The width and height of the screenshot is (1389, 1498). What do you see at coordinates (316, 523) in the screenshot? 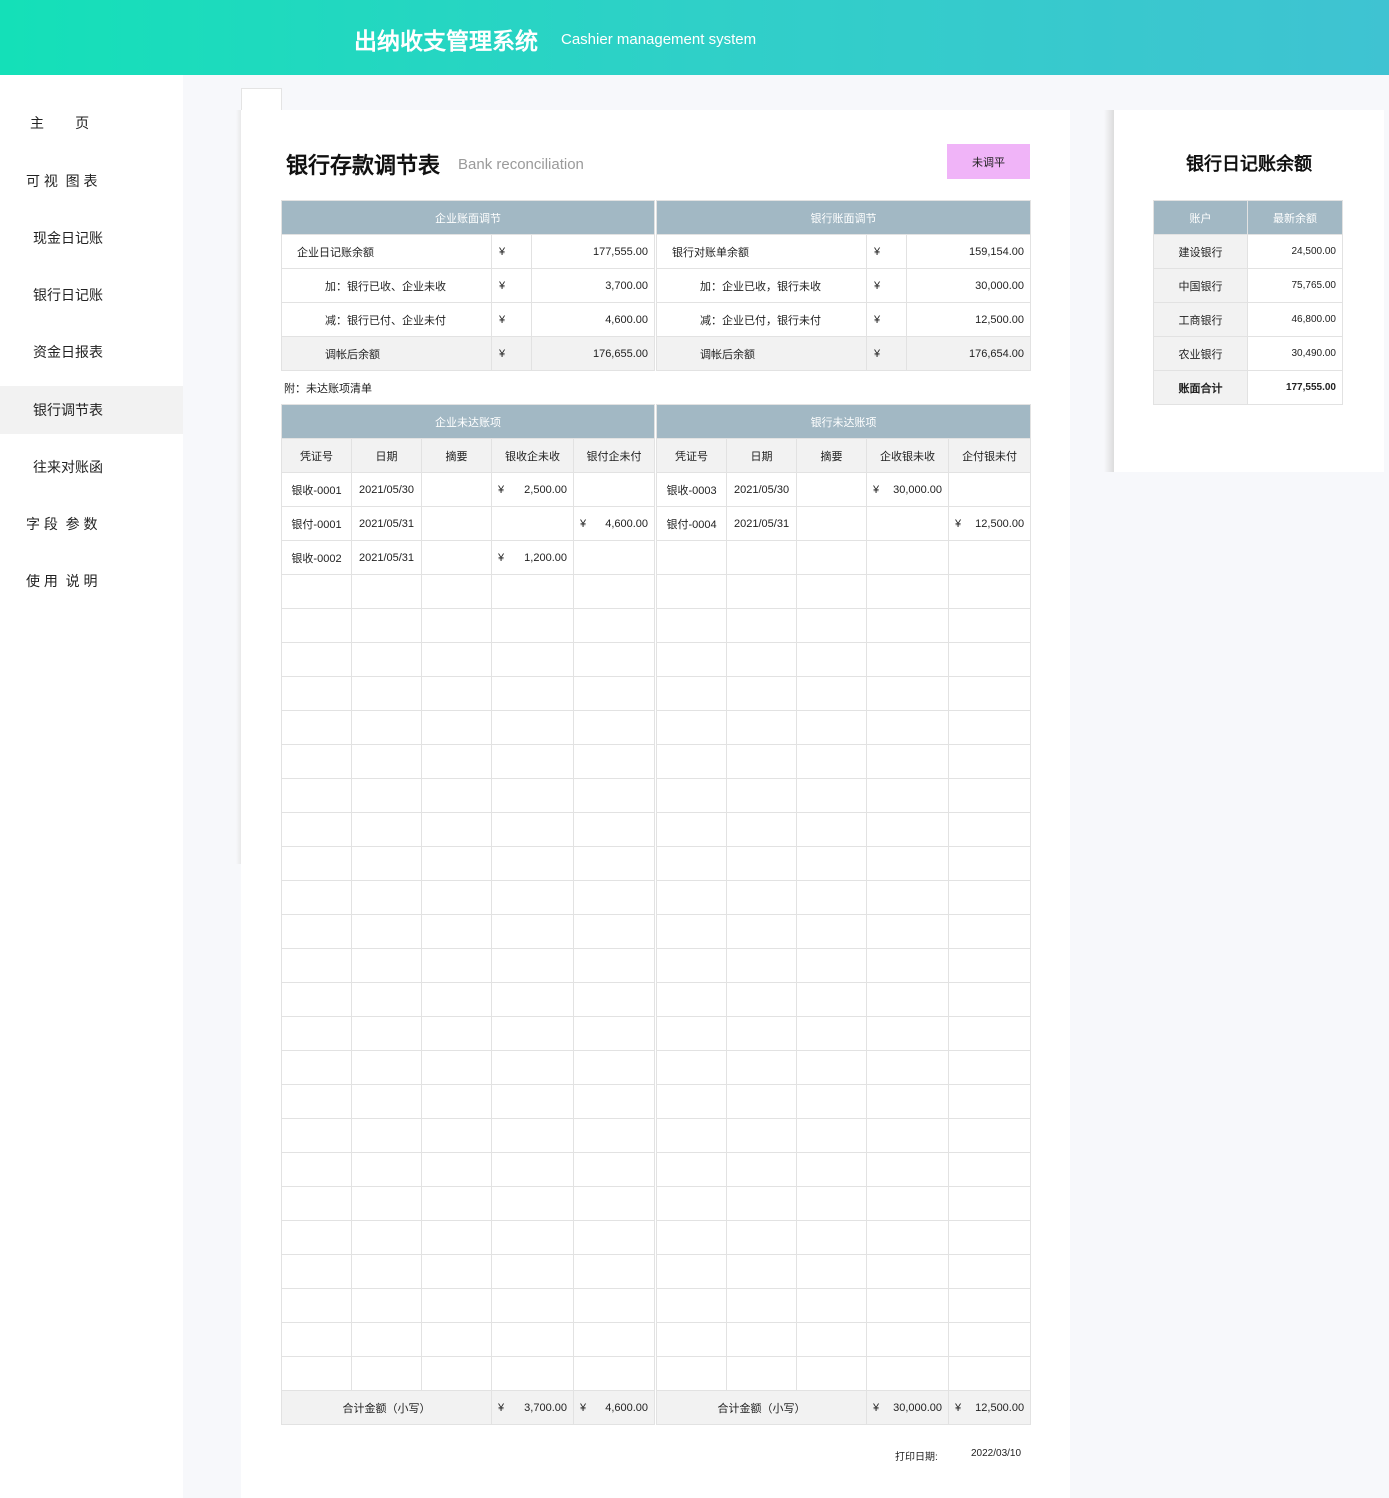
I see `voucher-cell: 银付-0001` at bounding box center [316, 523].